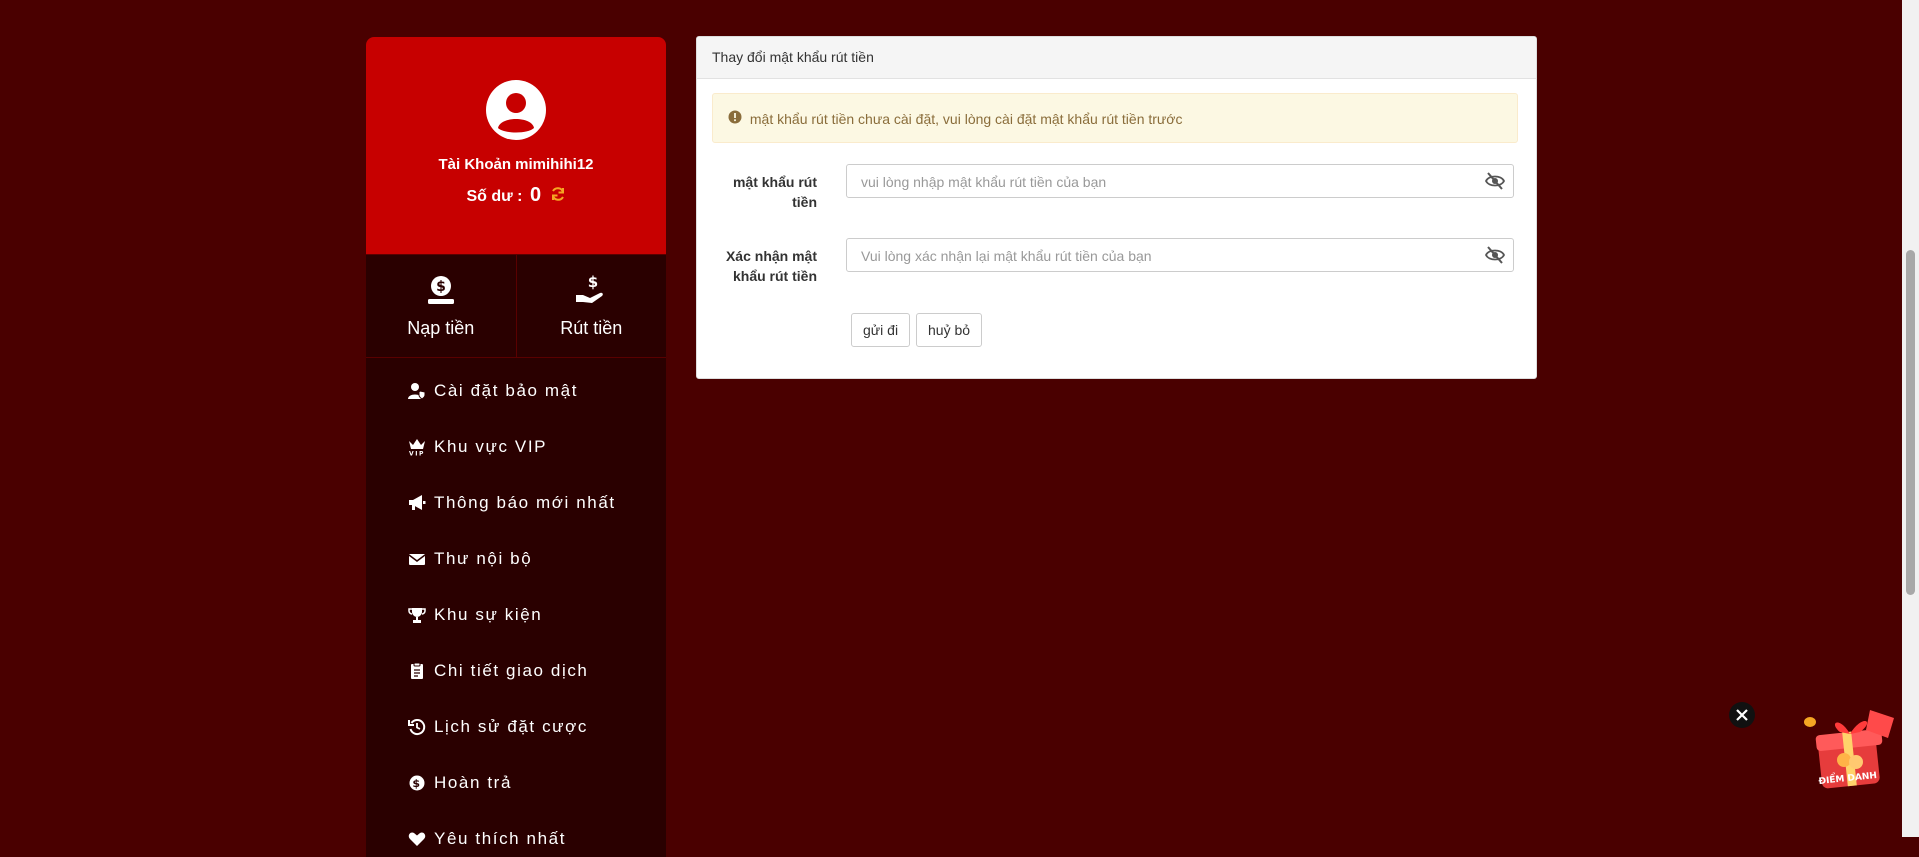  Describe the element at coordinates (417, 727) in the screenshot. I see `history-icon` at that location.